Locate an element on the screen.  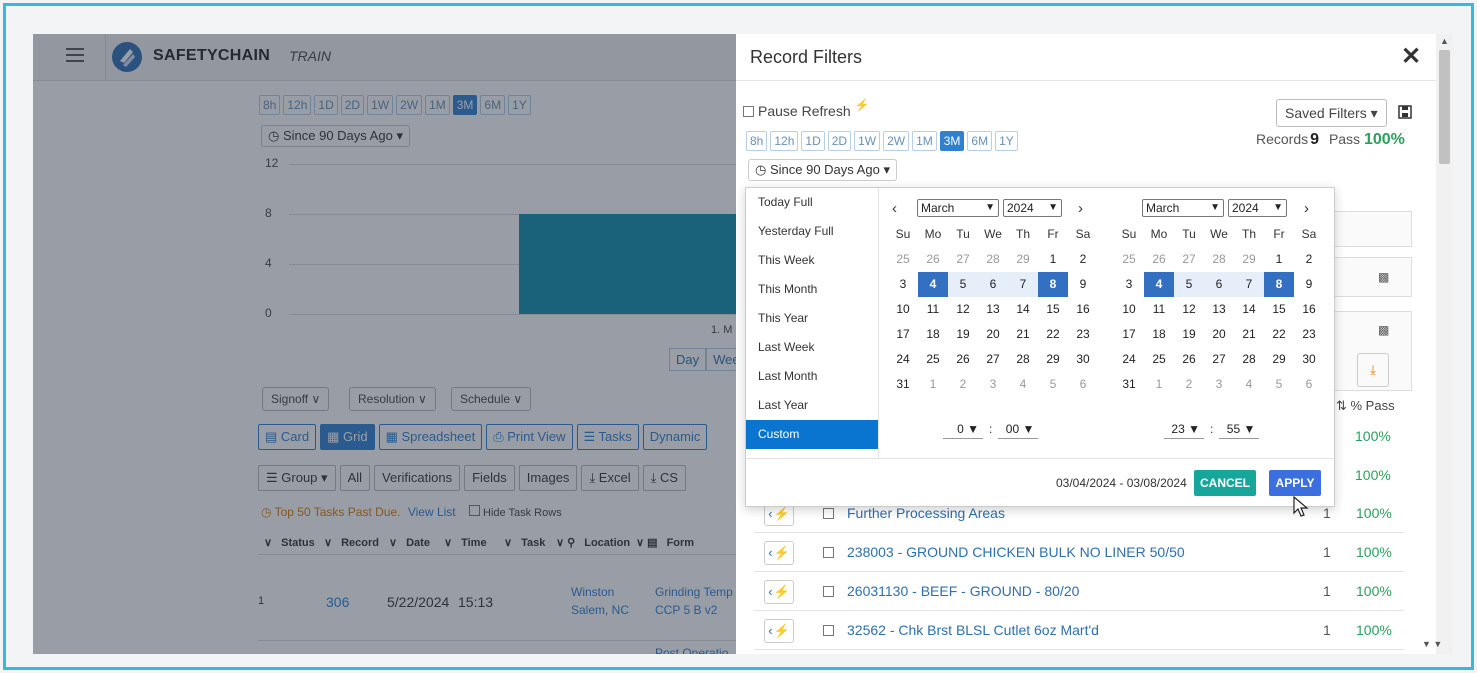
panel-chip-1d: 1D is located at coordinates (813, 141).